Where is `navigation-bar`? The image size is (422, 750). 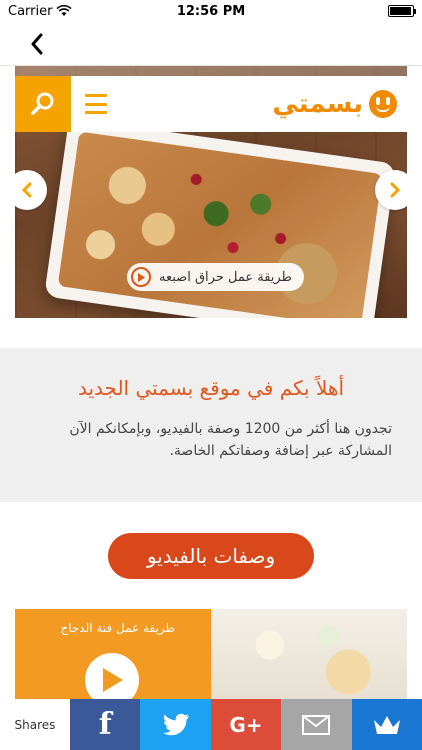
navigation-bar is located at coordinates (211, 44).